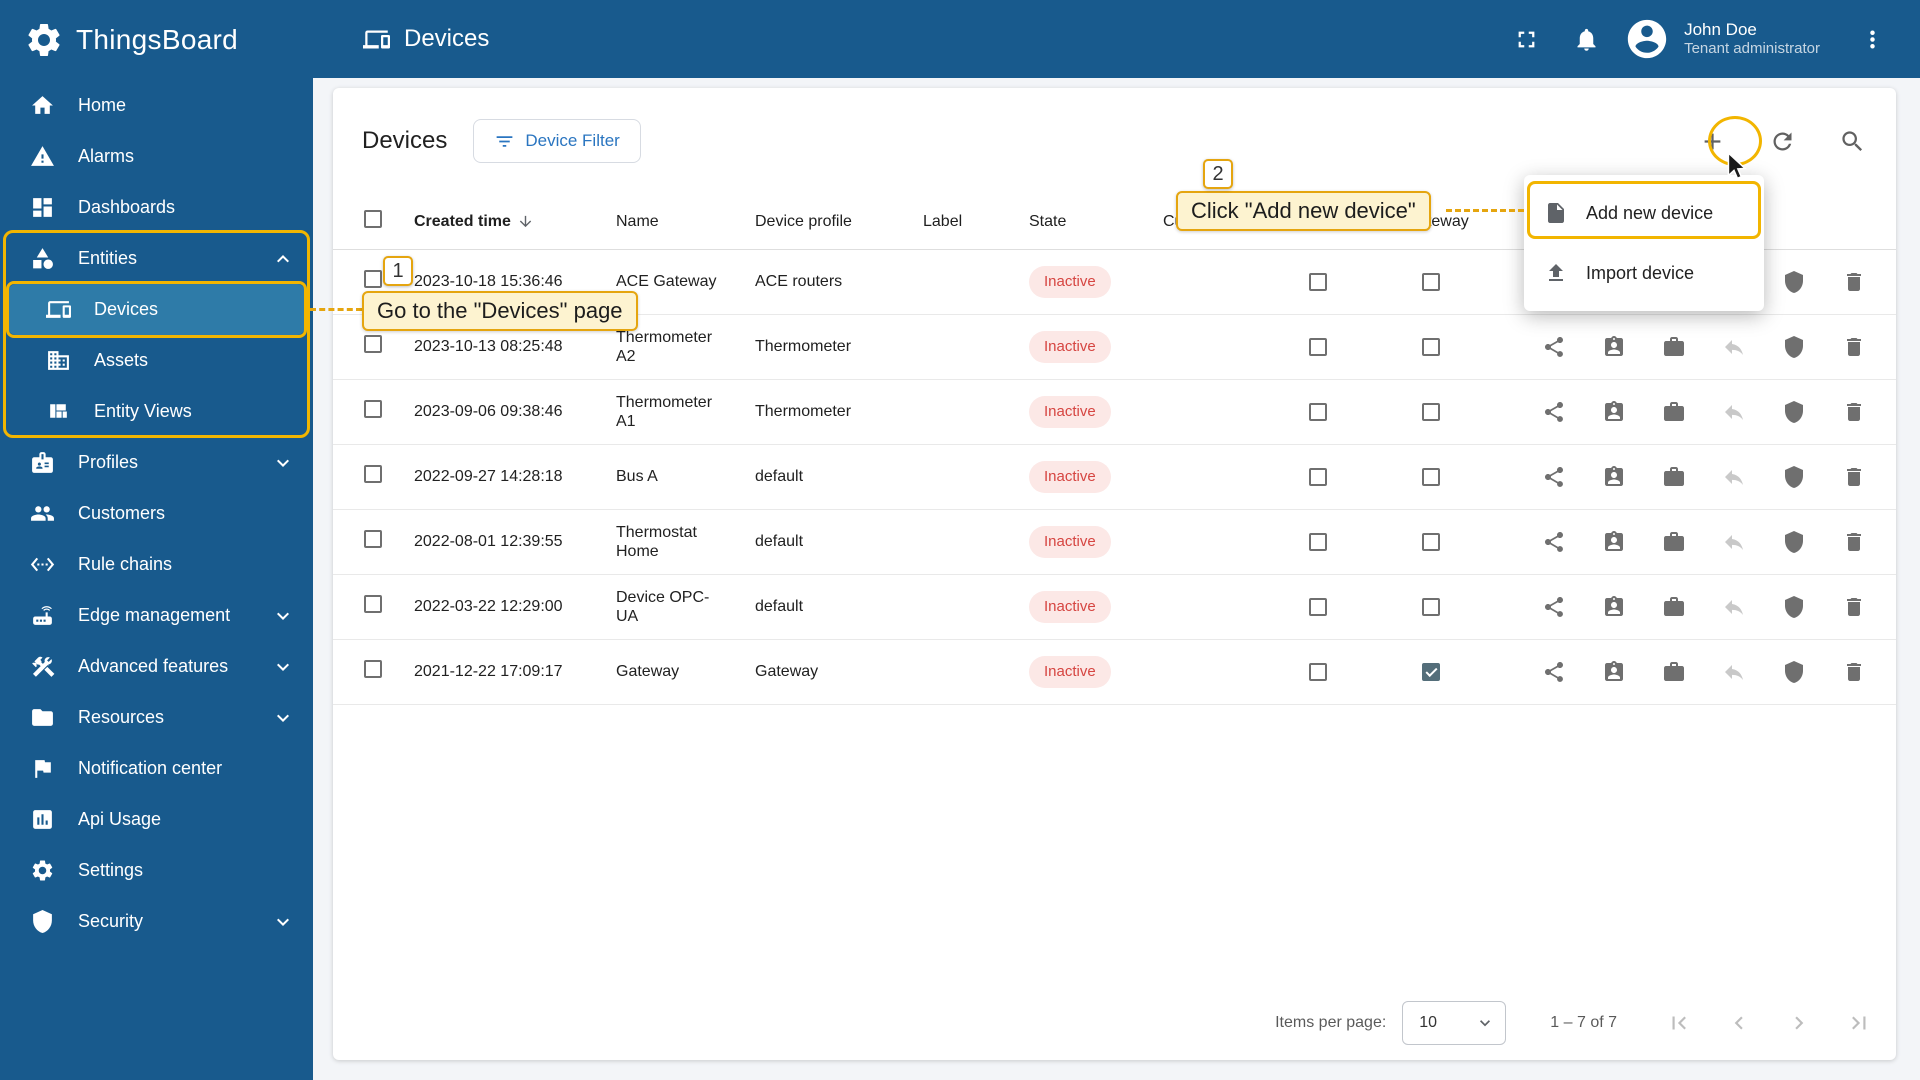  I want to click on column-header: Is gateway, so click(1430, 221).